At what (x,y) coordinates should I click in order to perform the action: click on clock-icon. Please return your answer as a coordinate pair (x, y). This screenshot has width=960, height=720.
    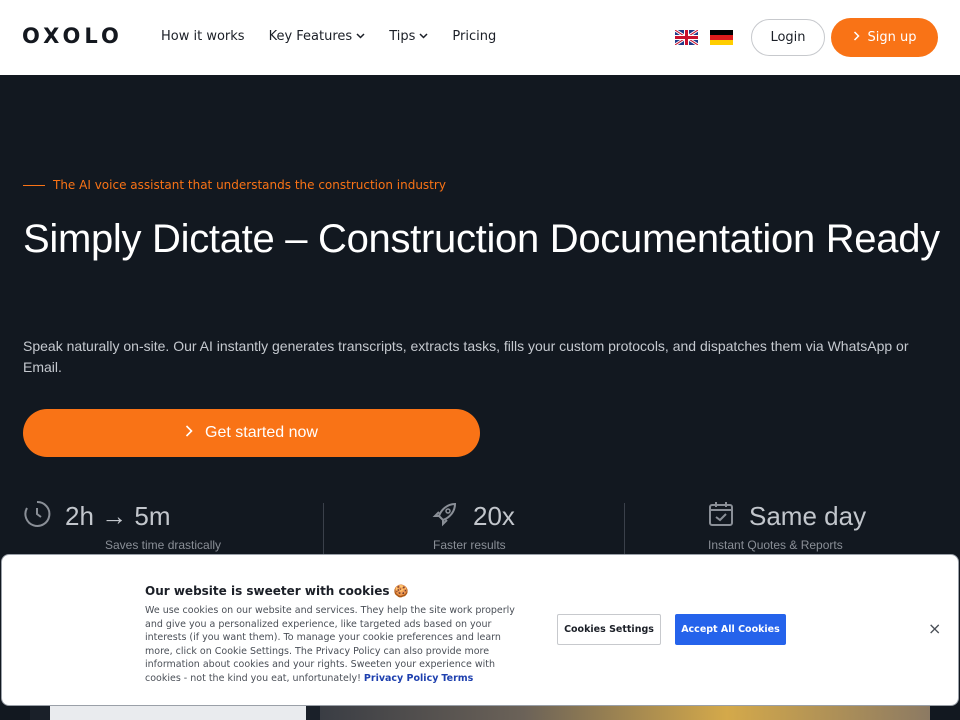
    Looking at the image, I should click on (37, 516).